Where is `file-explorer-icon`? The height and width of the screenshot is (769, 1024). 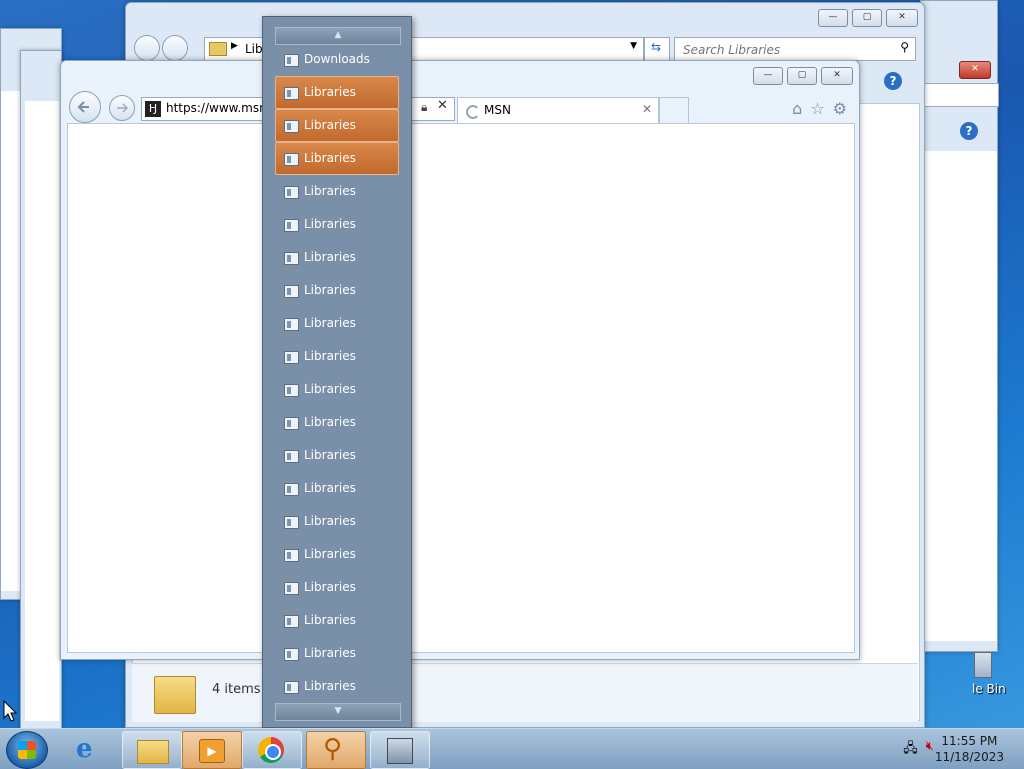
file-explorer-icon is located at coordinates (153, 752).